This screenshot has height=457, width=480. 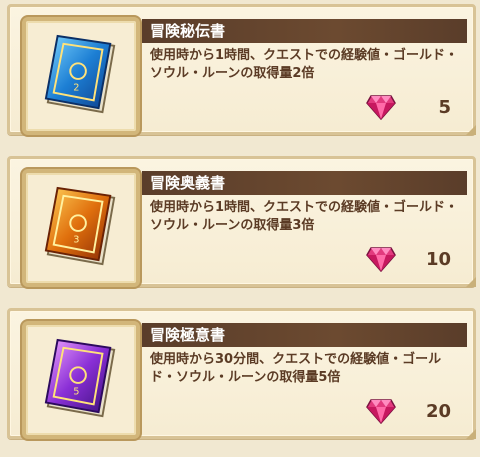 I want to click on svg-text: 3, so click(x=76, y=240).